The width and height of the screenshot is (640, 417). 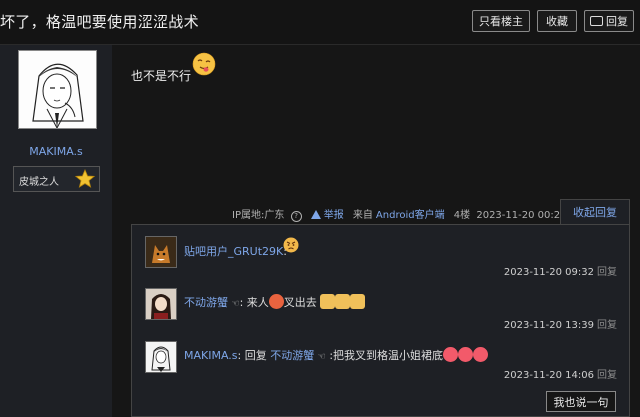 I want to click on reply-target-user: 不动游蟹, so click(x=292, y=355).